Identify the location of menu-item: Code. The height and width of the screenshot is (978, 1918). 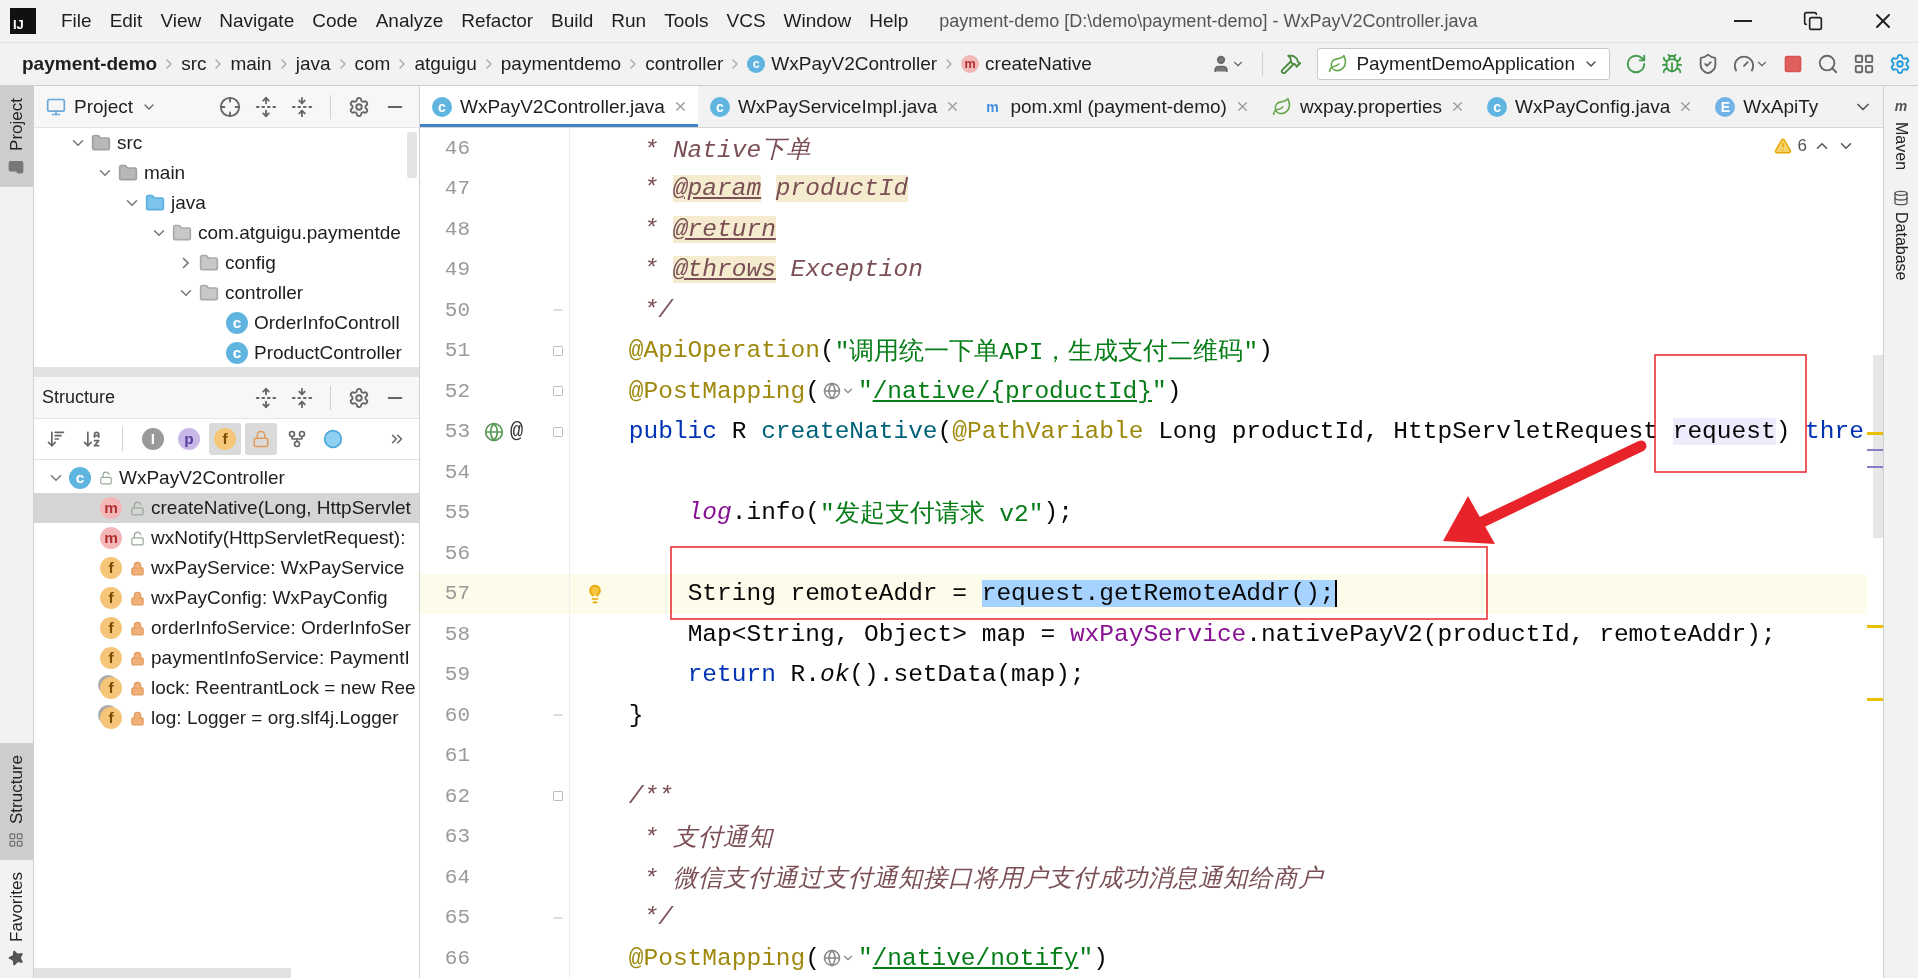
(335, 21).